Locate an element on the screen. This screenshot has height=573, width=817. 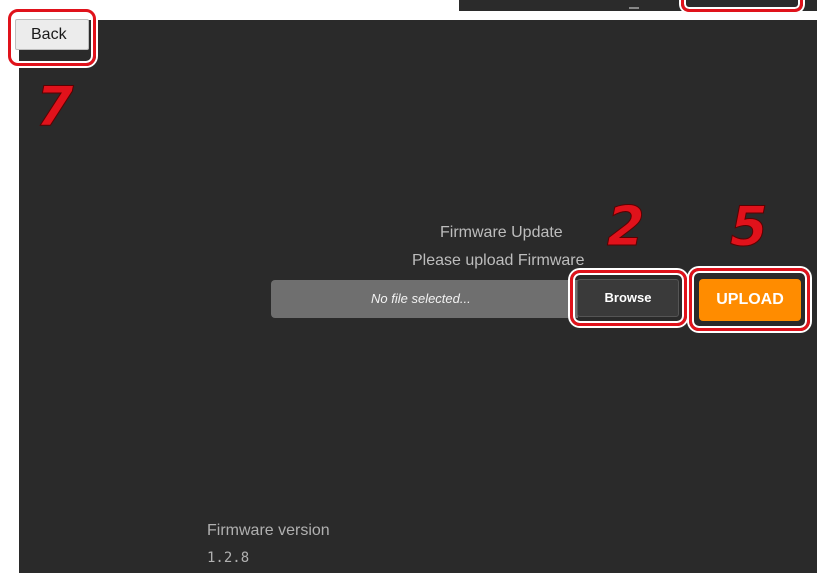
firmware-version-value: 1.2.8 is located at coordinates (228, 558).